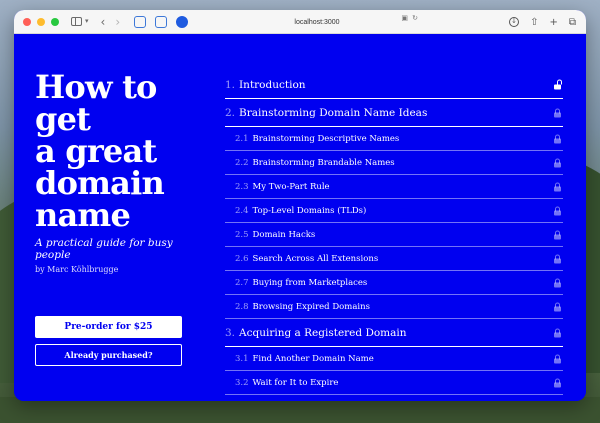  I want to click on back-icon: ‹, so click(103, 22).